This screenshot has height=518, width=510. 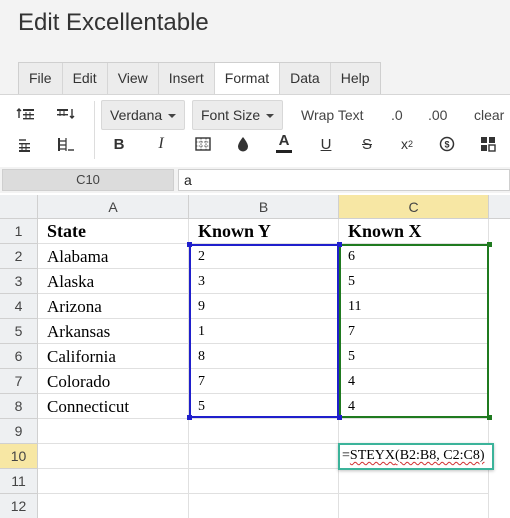 What do you see at coordinates (264, 231) in the screenshot?
I see `cell-b1: Known Y` at bounding box center [264, 231].